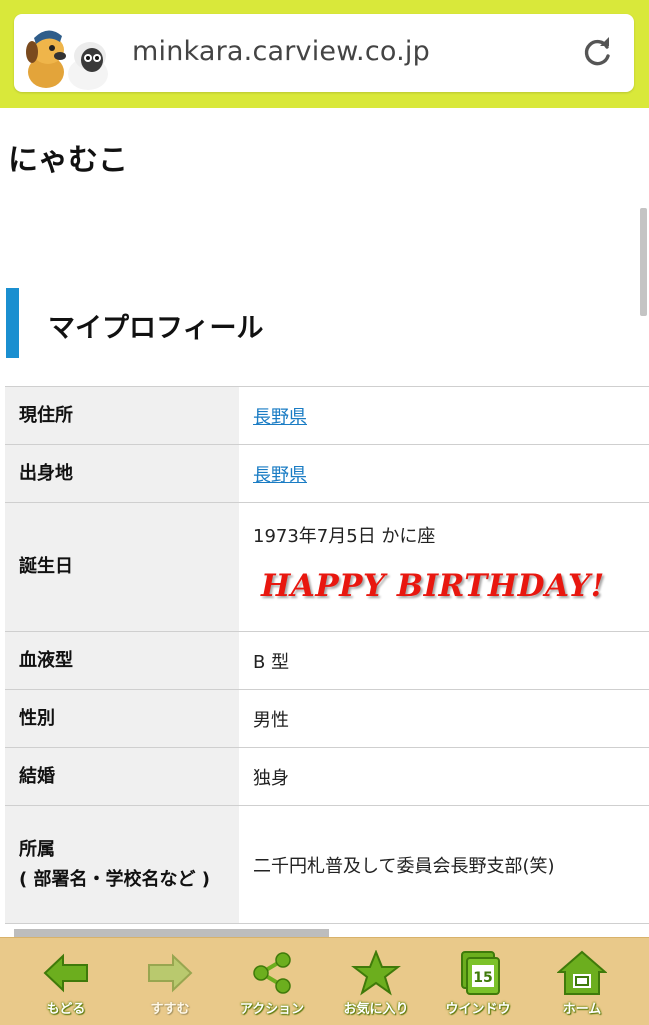  I want to click on favorites-label: お気に入り, so click(376, 1009).